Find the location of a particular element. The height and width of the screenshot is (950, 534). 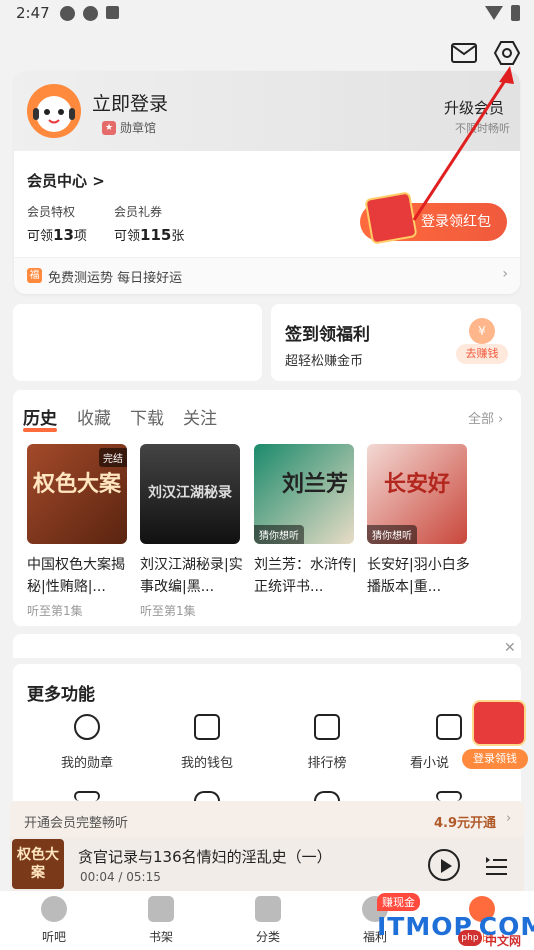

gift-count: 115 is located at coordinates (156, 235).